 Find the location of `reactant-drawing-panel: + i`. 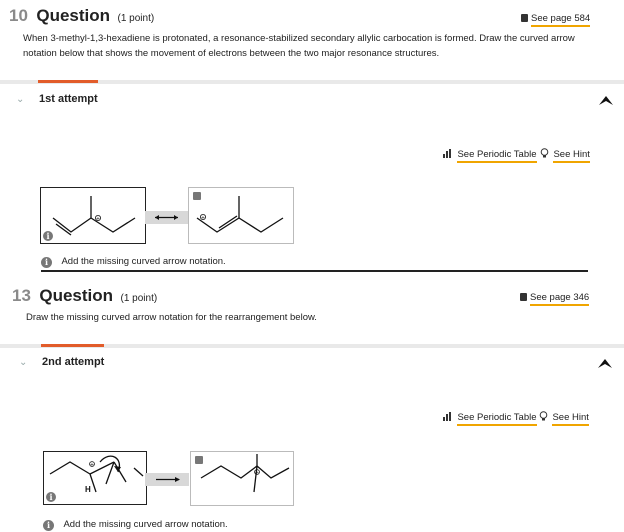

reactant-drawing-panel: + i is located at coordinates (93, 215).